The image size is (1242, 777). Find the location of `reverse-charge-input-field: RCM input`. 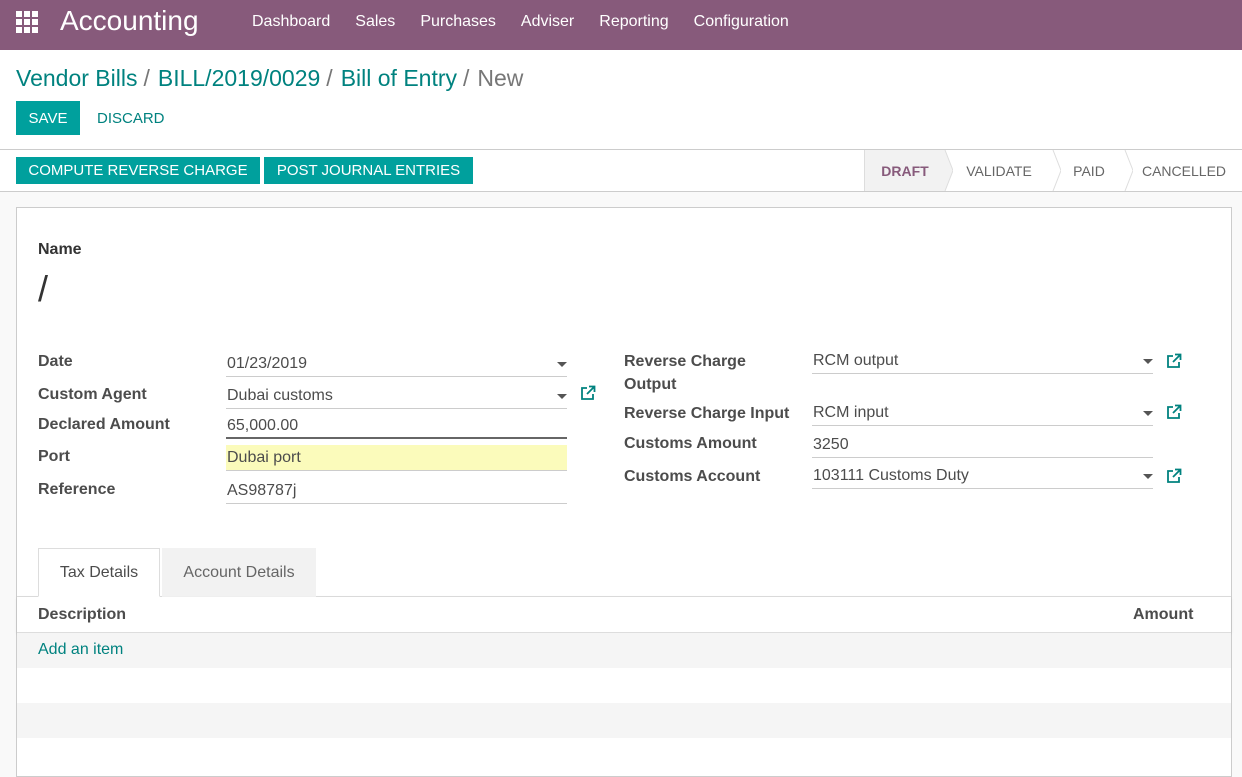

reverse-charge-input-field: RCM input is located at coordinates (982, 413).